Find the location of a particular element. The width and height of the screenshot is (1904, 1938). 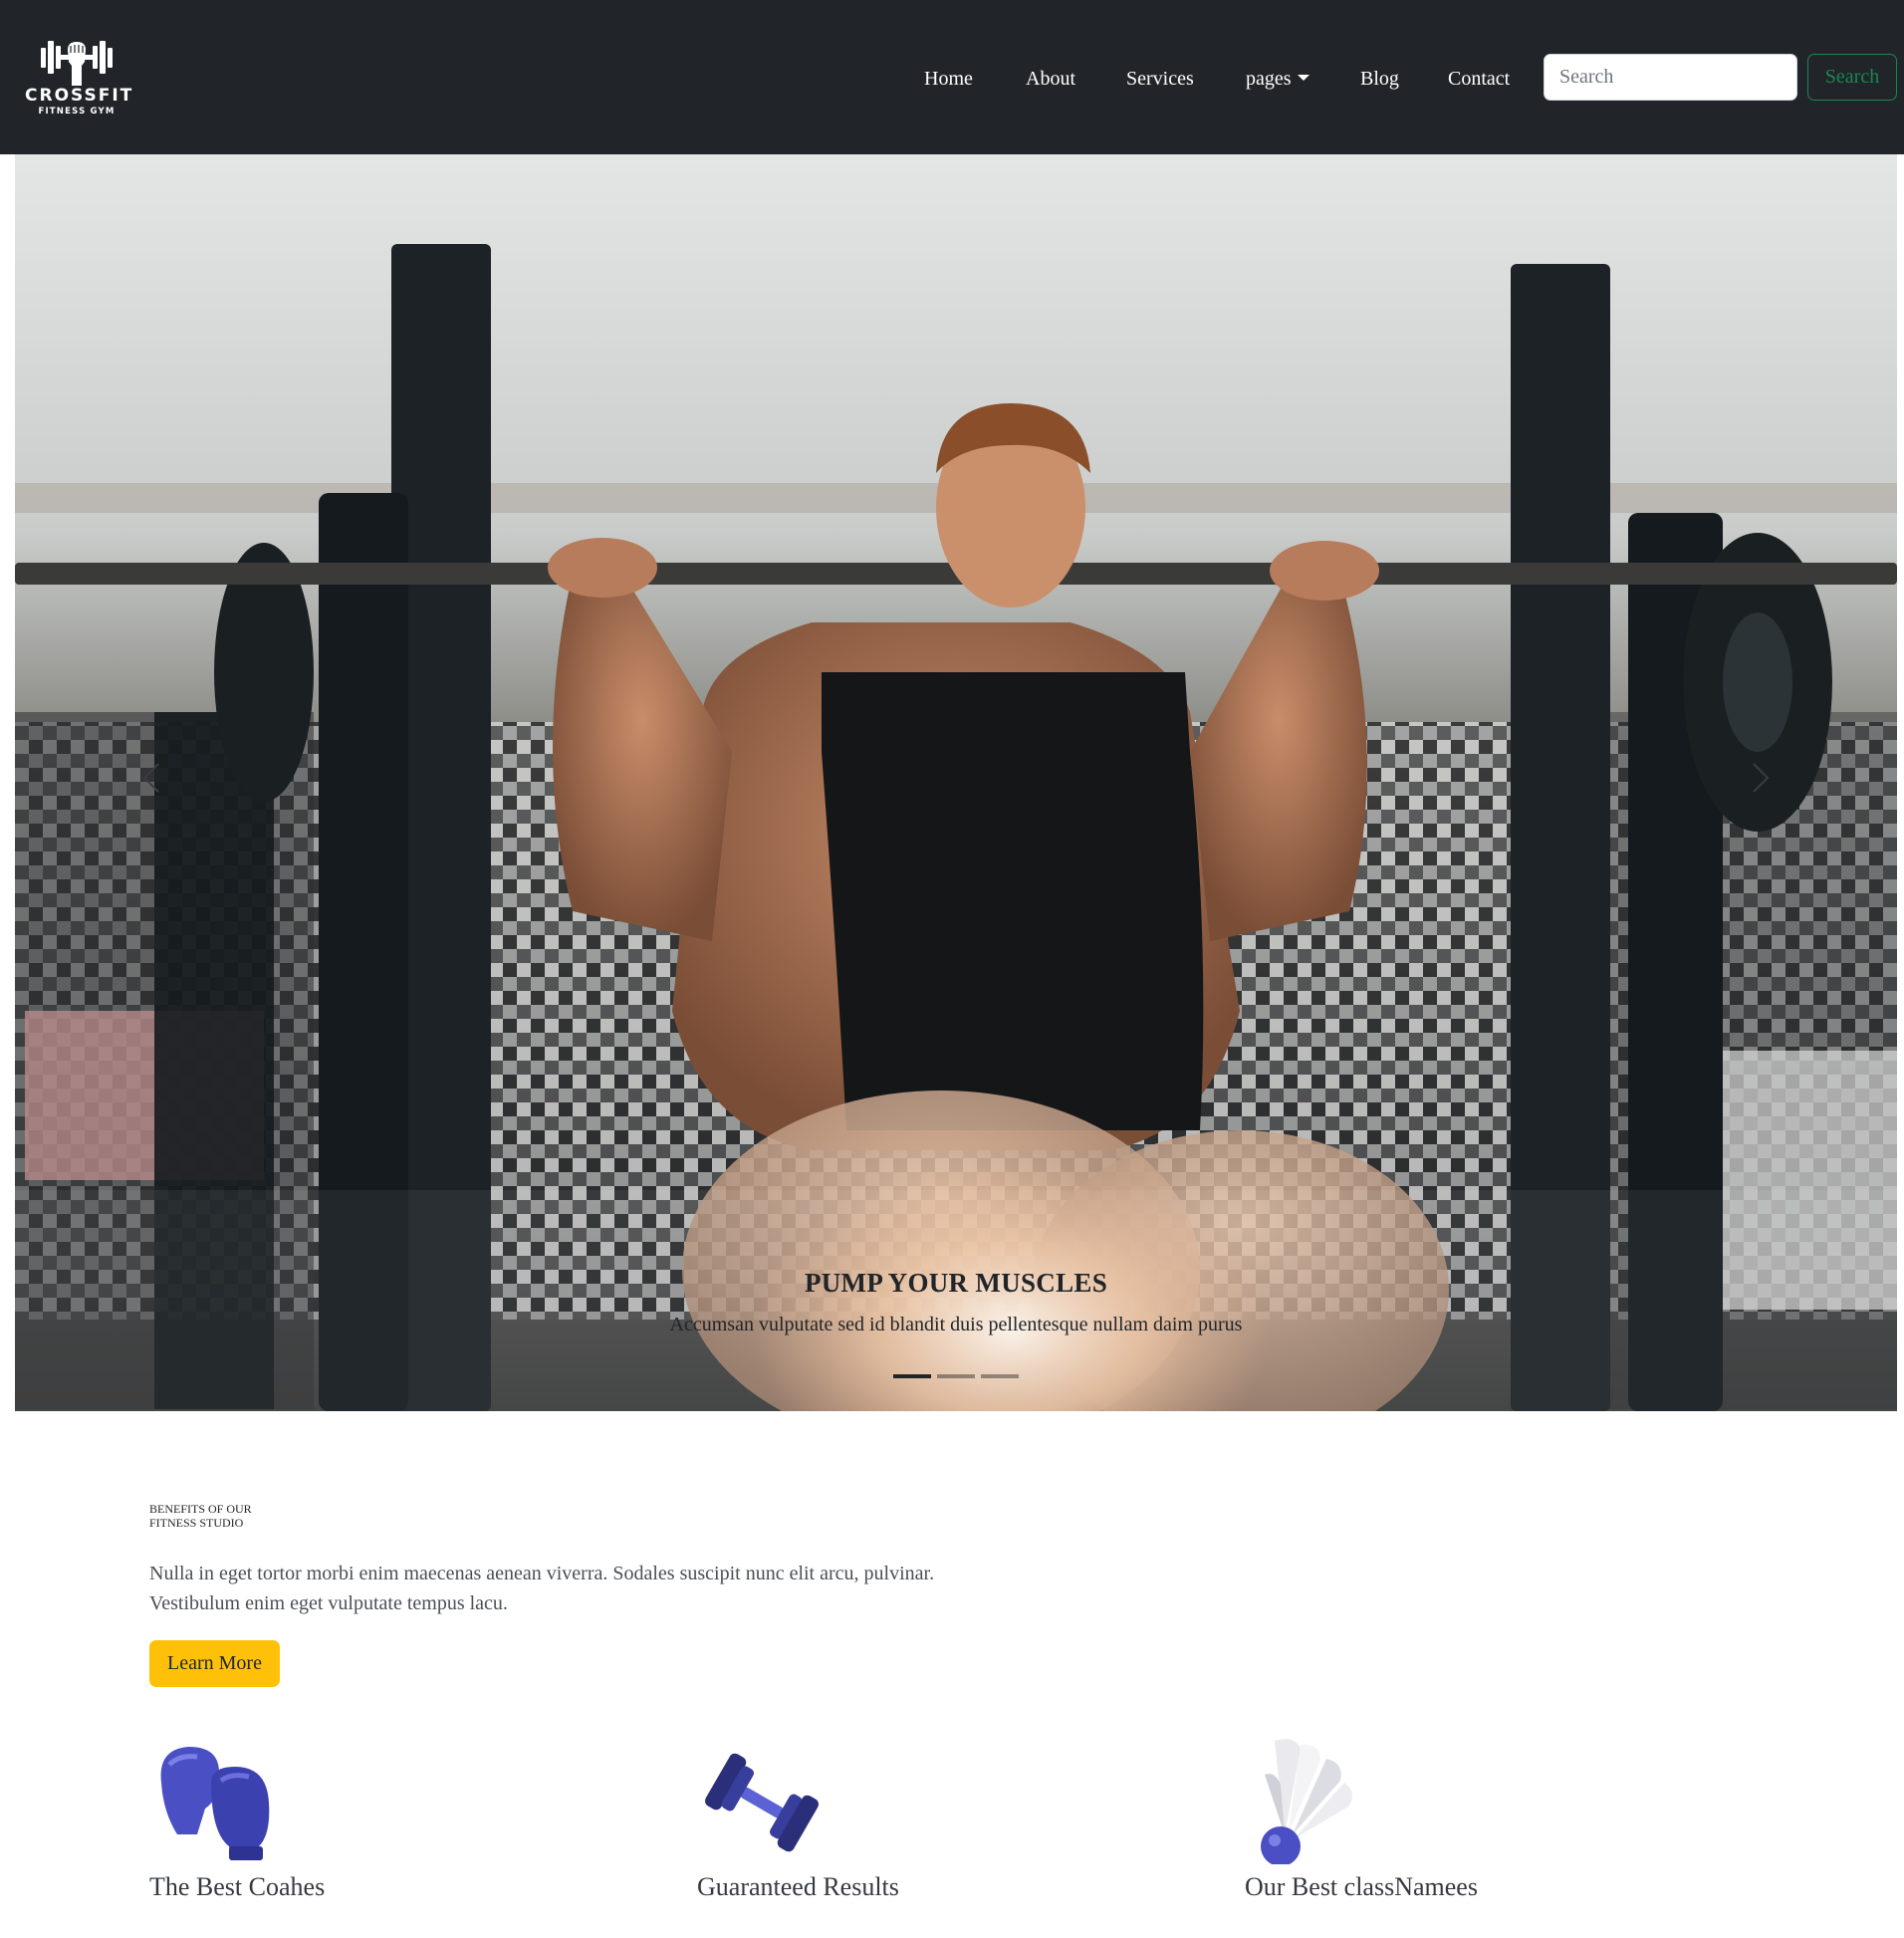

feature-title-classes: Our Best classNamees is located at coordinates (1361, 1886).